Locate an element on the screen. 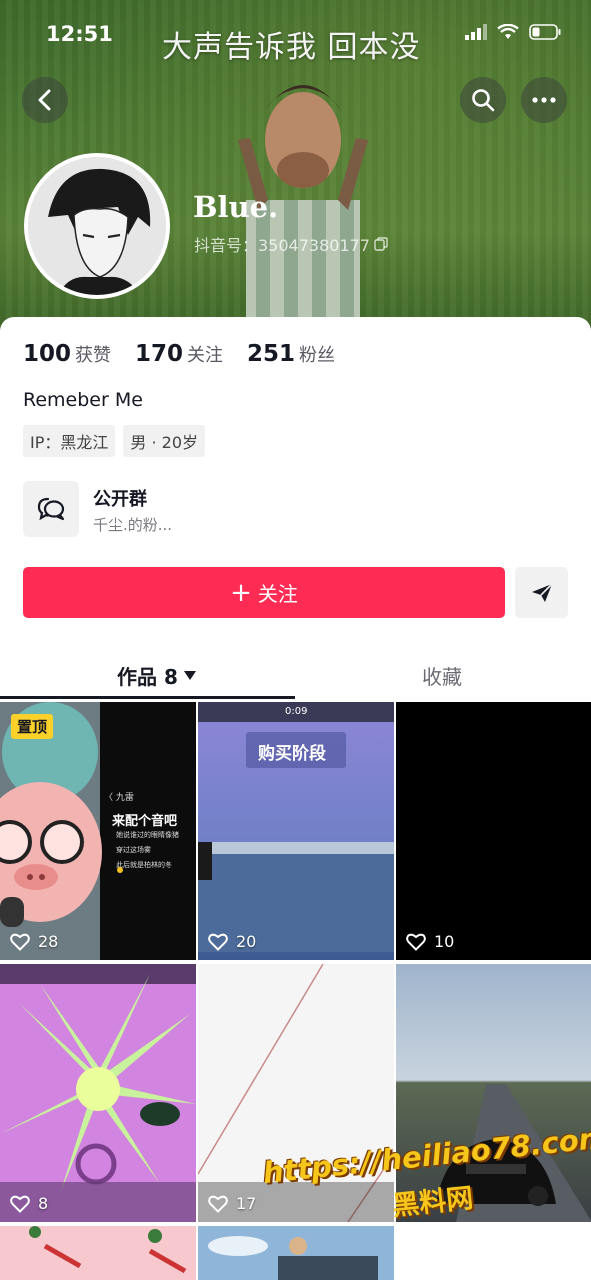 This screenshot has width=591, height=1280. plus-icon: + is located at coordinates (241, 592).